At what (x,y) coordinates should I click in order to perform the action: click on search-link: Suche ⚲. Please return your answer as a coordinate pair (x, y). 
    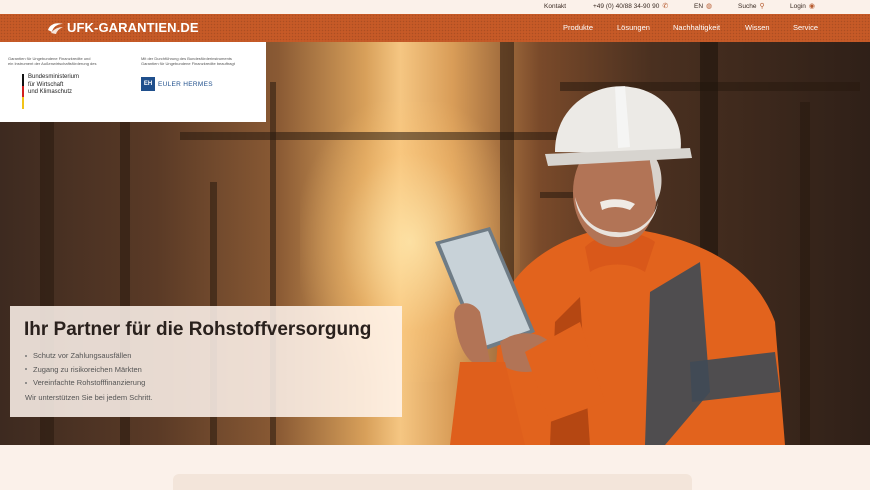
    Looking at the image, I should click on (751, 6).